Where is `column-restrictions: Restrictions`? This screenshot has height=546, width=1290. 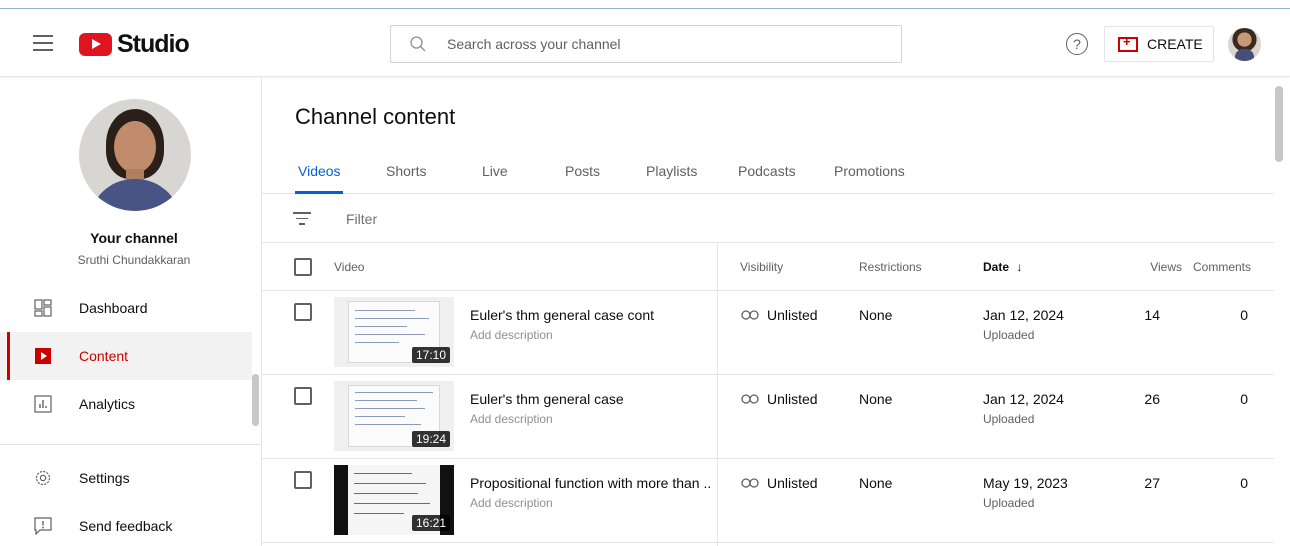 column-restrictions: Restrictions is located at coordinates (890, 267).